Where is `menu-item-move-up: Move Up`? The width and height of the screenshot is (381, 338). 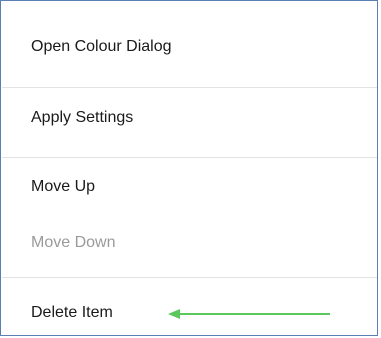 menu-item-move-up: Move Up is located at coordinates (63, 187).